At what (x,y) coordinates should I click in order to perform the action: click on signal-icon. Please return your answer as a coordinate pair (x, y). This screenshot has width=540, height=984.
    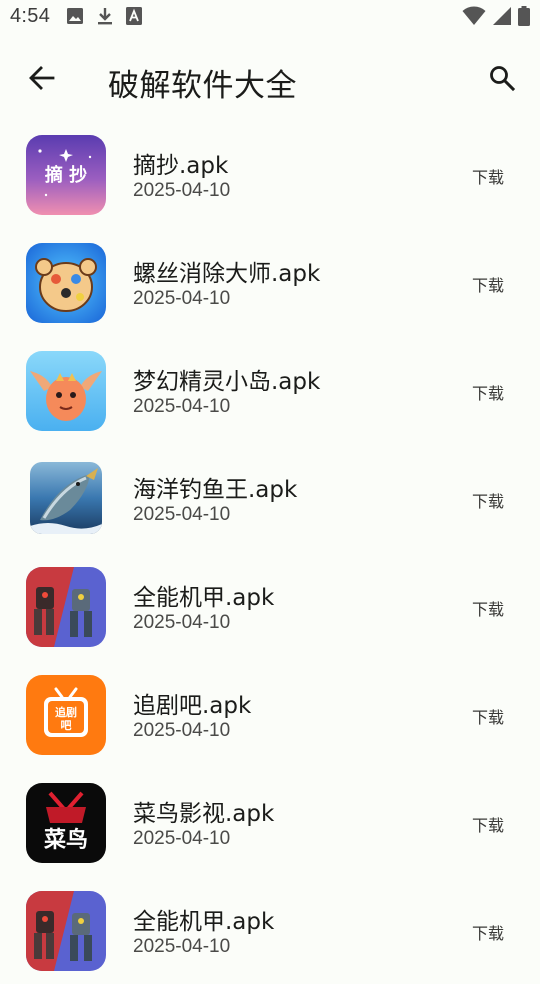
    Looking at the image, I should click on (502, 18).